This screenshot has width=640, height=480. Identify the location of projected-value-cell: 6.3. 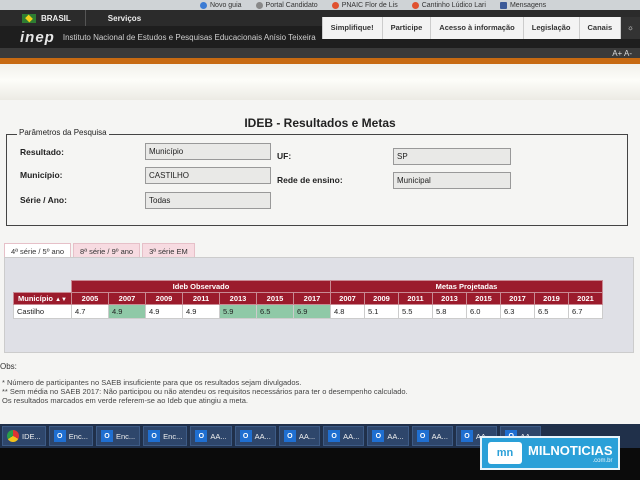
(517, 311).